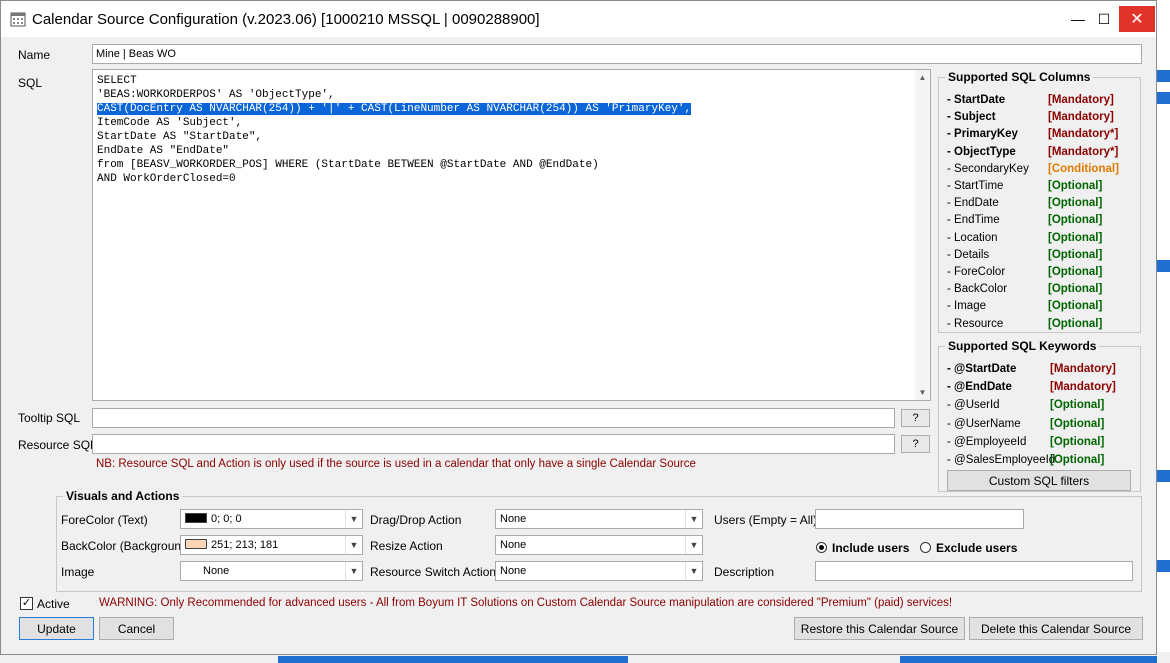 Image resolution: width=1170 pixels, height=663 pixels. I want to click on requirement-name: - EndTime, so click(973, 220).